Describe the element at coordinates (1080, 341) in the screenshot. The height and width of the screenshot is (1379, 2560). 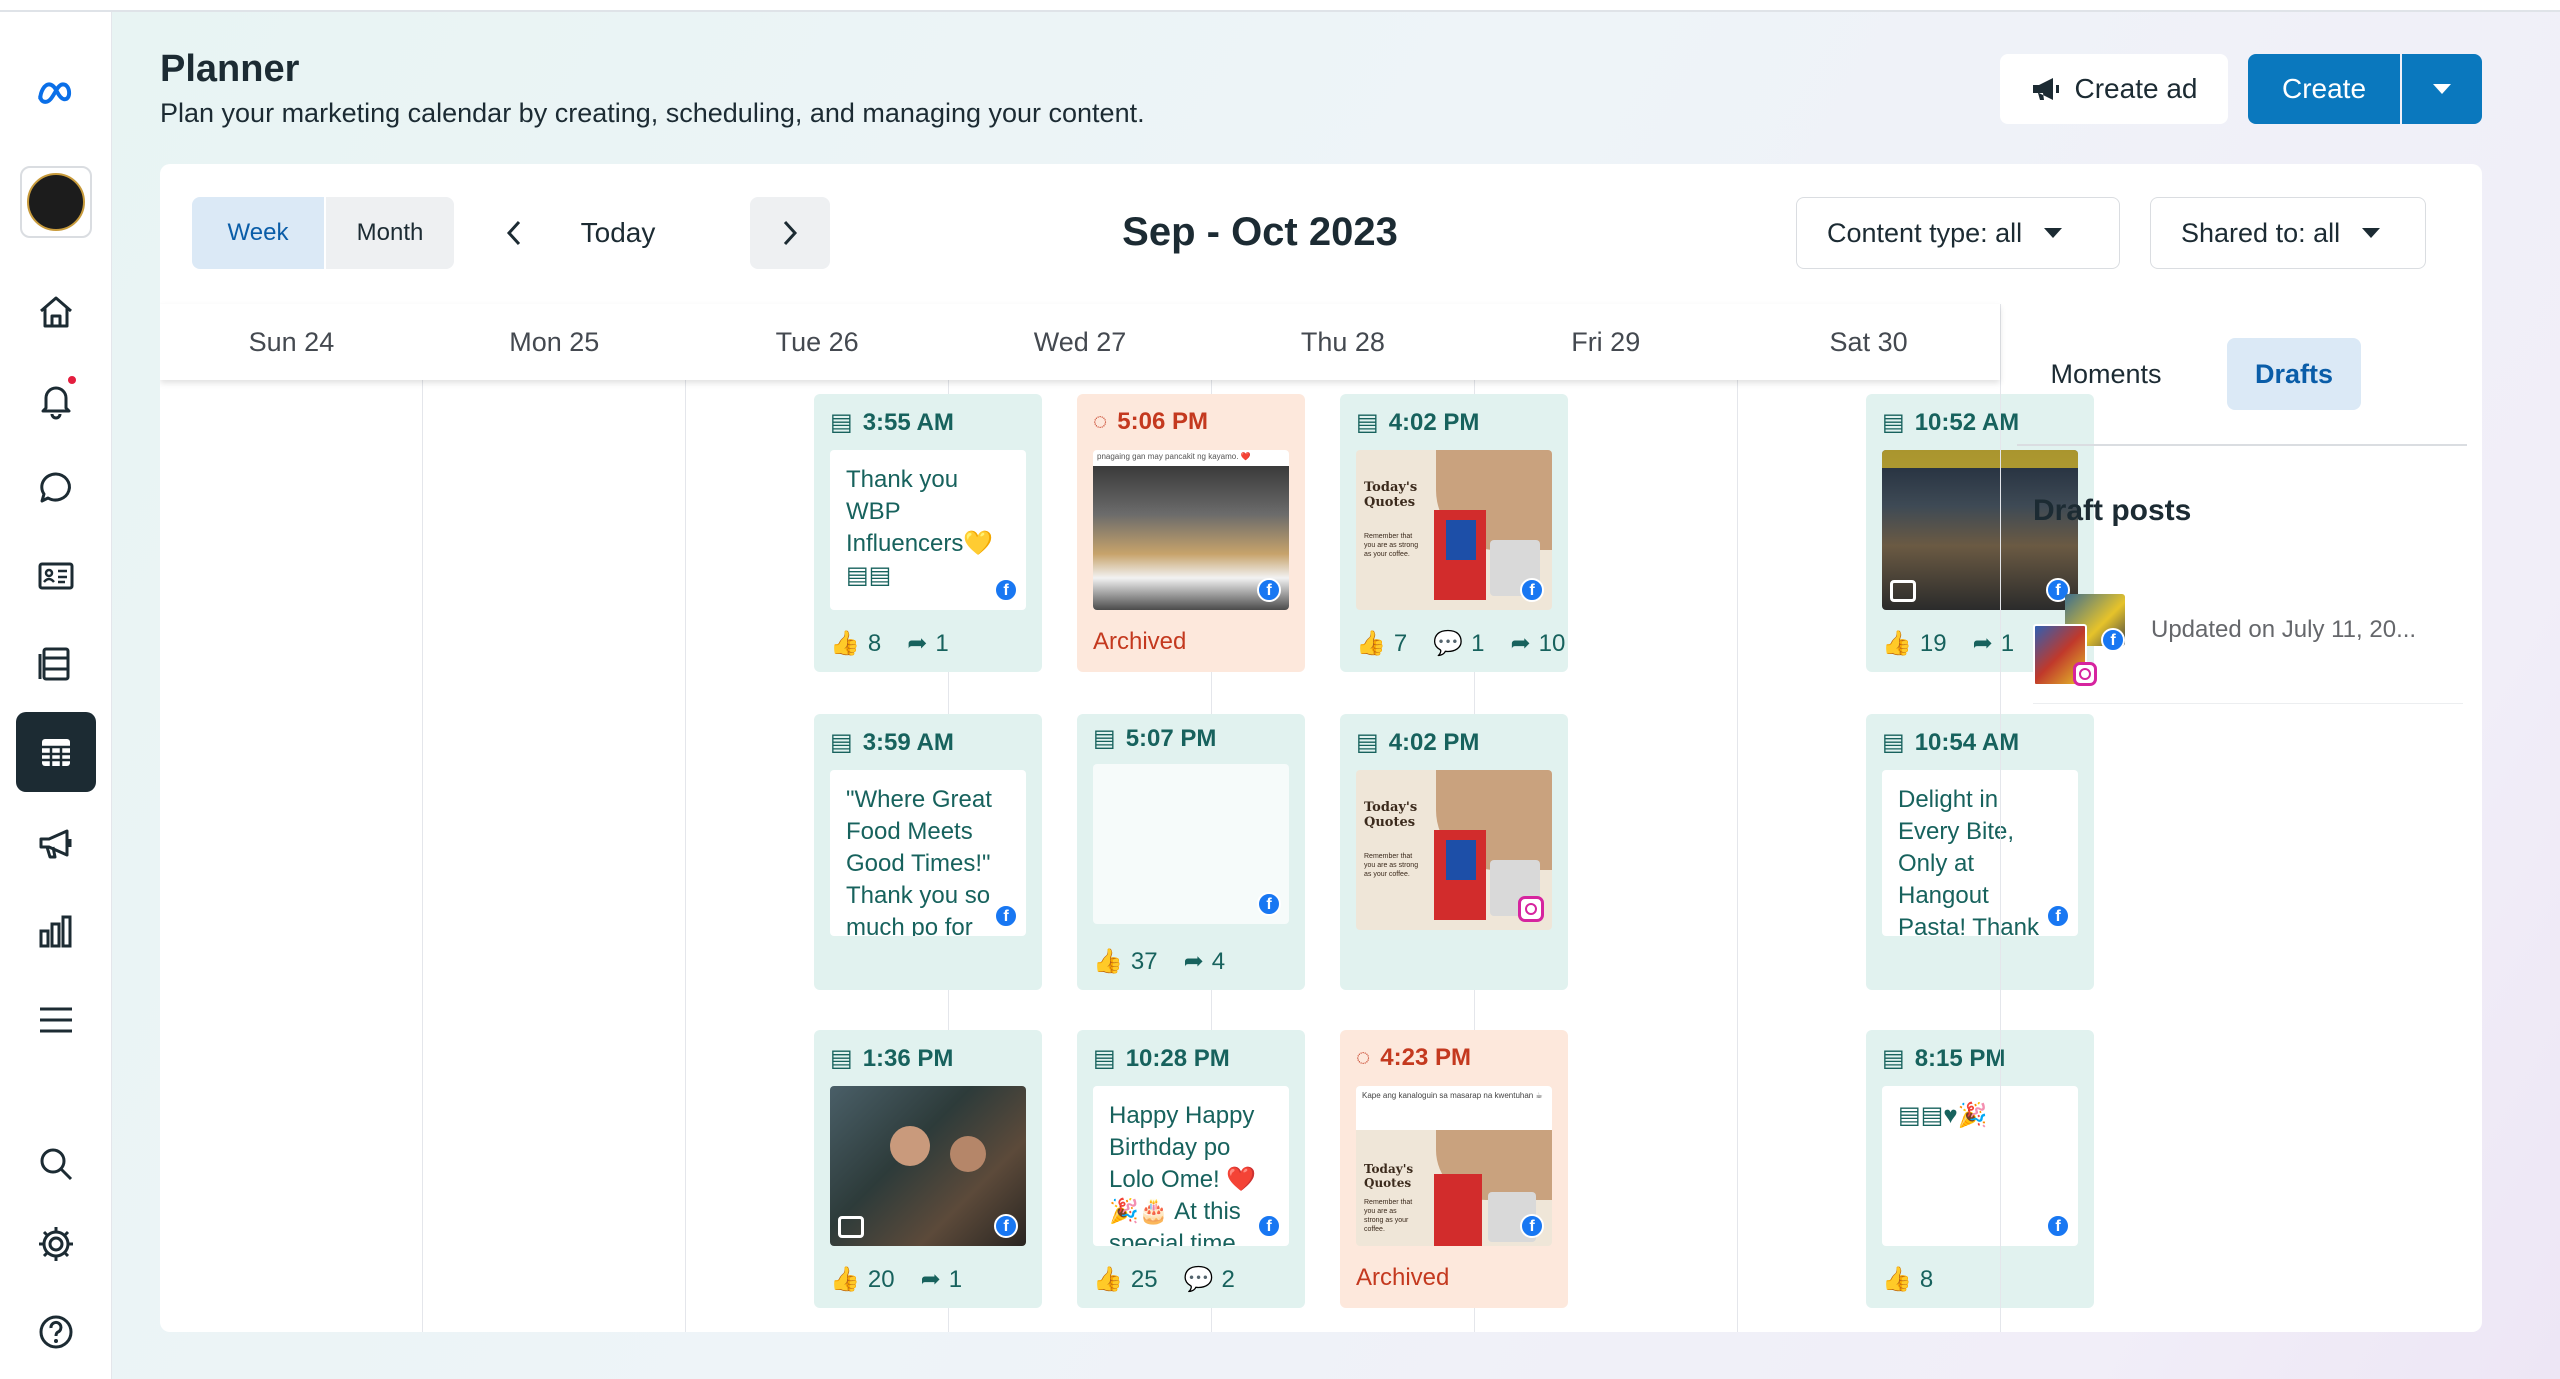
I see `day-header: Wed 27` at that location.